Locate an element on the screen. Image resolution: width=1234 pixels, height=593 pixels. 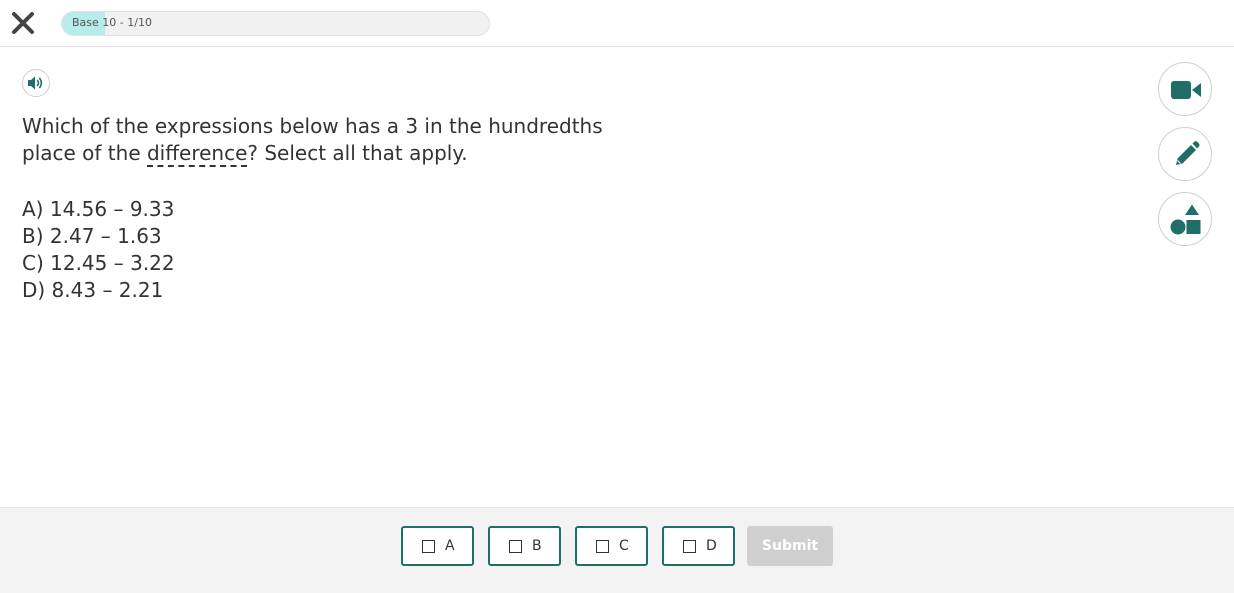
shapes-icon is located at coordinates (1185, 219).